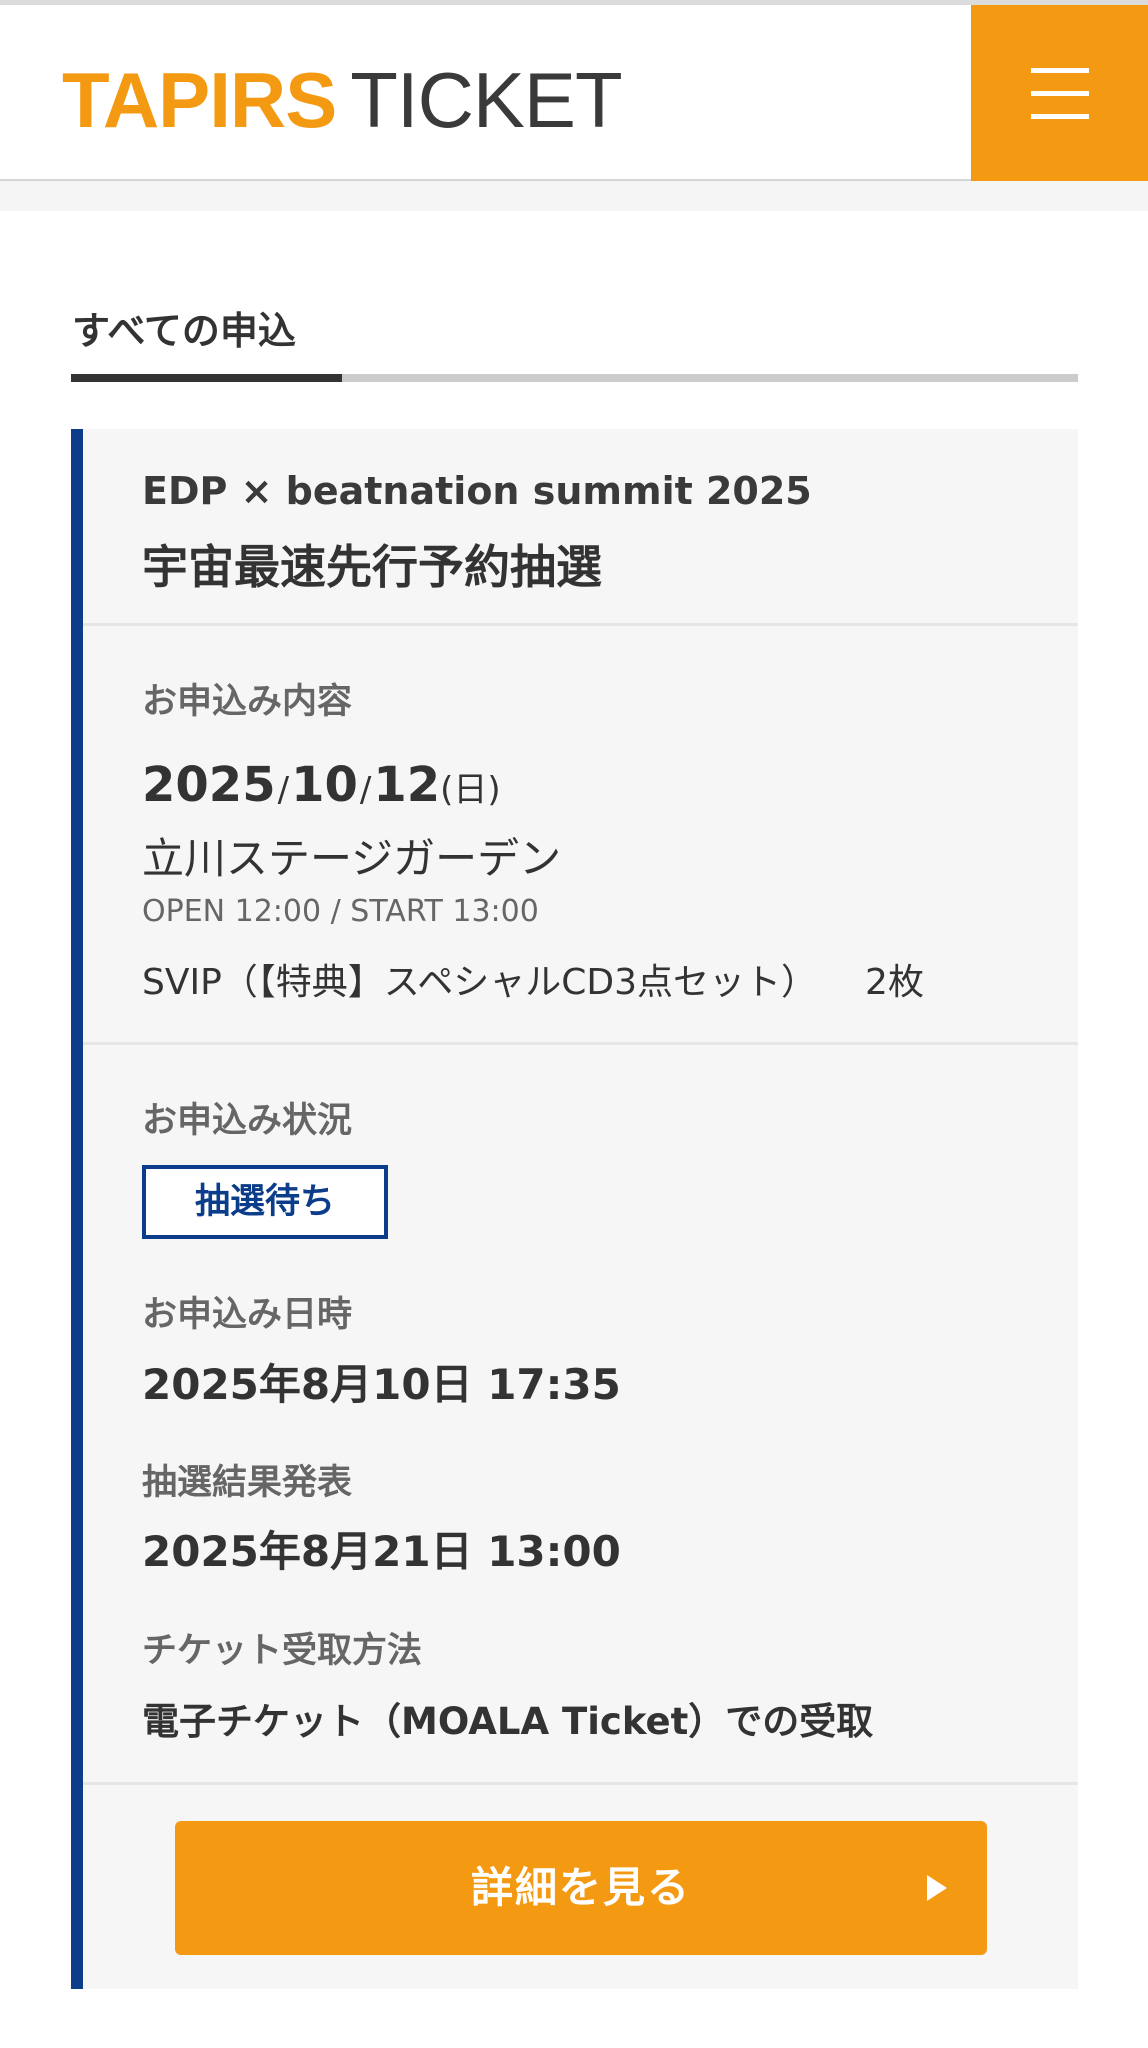  I want to click on event-title: 宇宙最速先行予約抽選, so click(372, 567).